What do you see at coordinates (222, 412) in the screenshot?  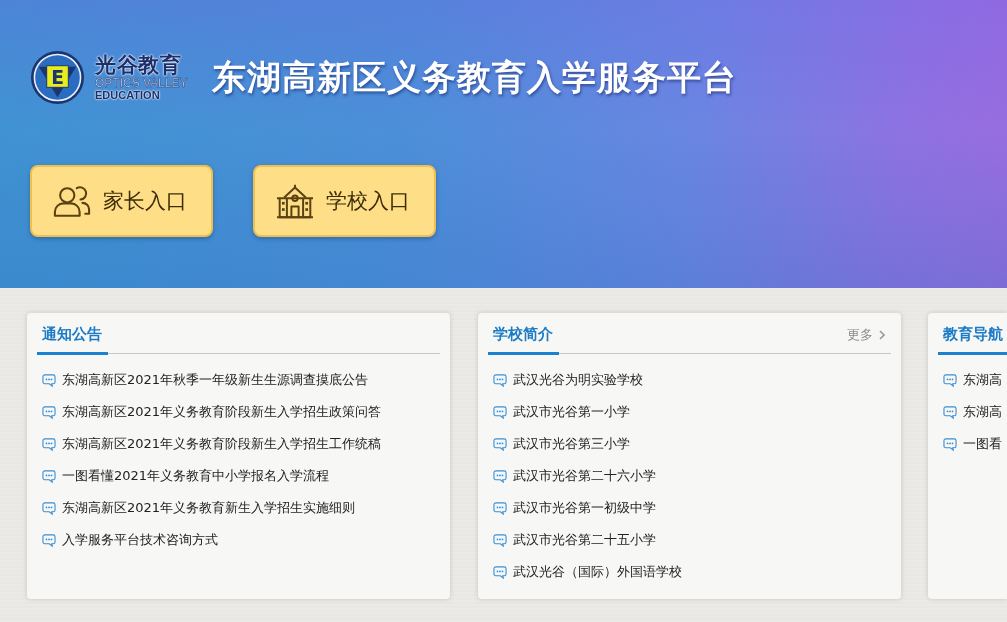 I see `notice-link: 东湖高新区2021年义务教育阶段新生入学招生政策问答` at bounding box center [222, 412].